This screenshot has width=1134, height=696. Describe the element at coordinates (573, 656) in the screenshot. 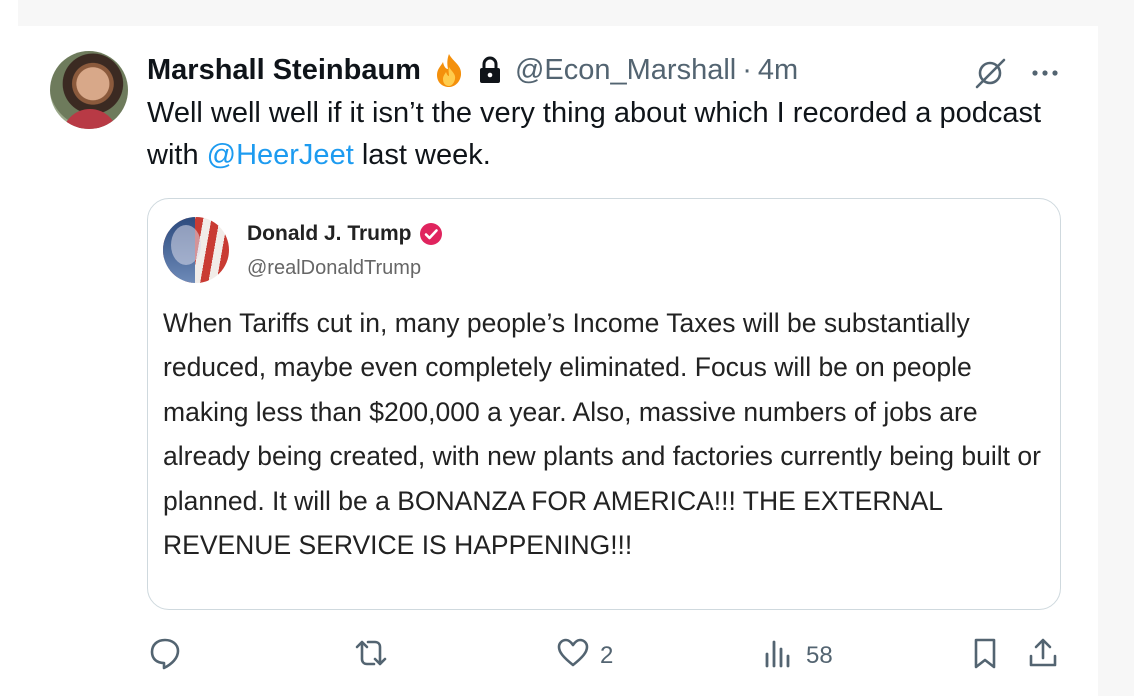

I see `heart-icon` at that location.